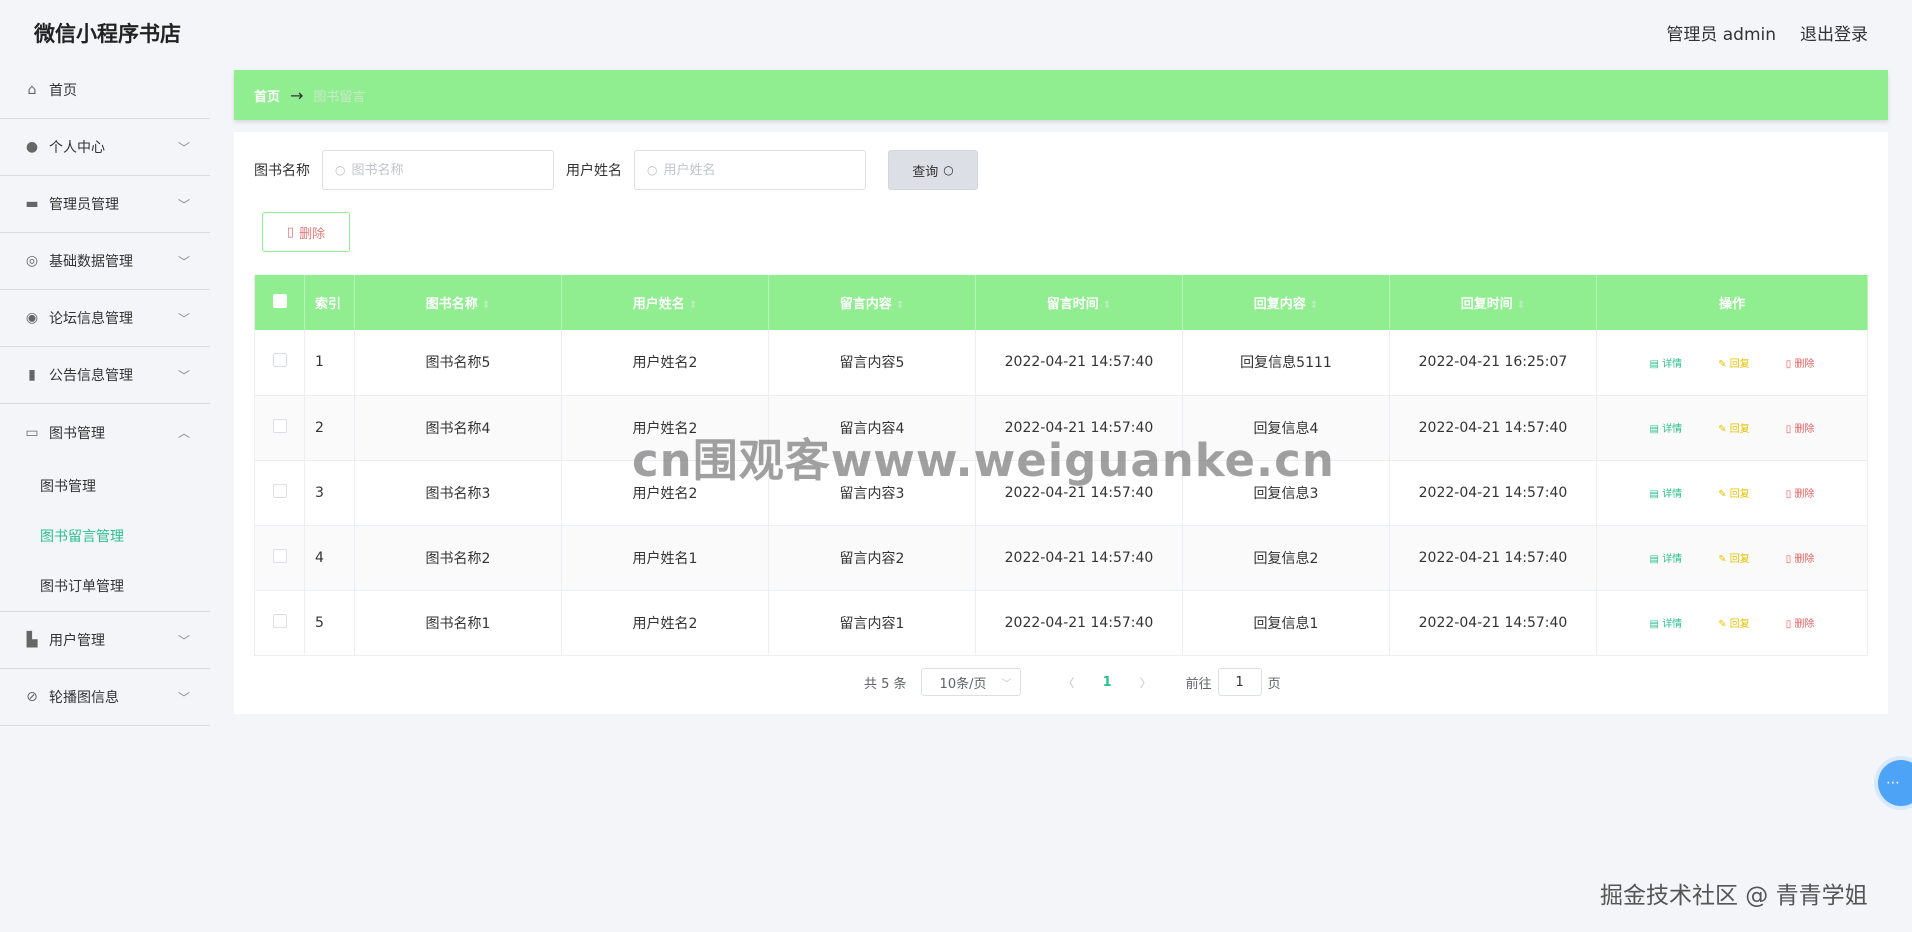 The width and height of the screenshot is (1912, 932). I want to click on sidebar-item-personal-center: ● 个人中心 ﹀, so click(105, 147).